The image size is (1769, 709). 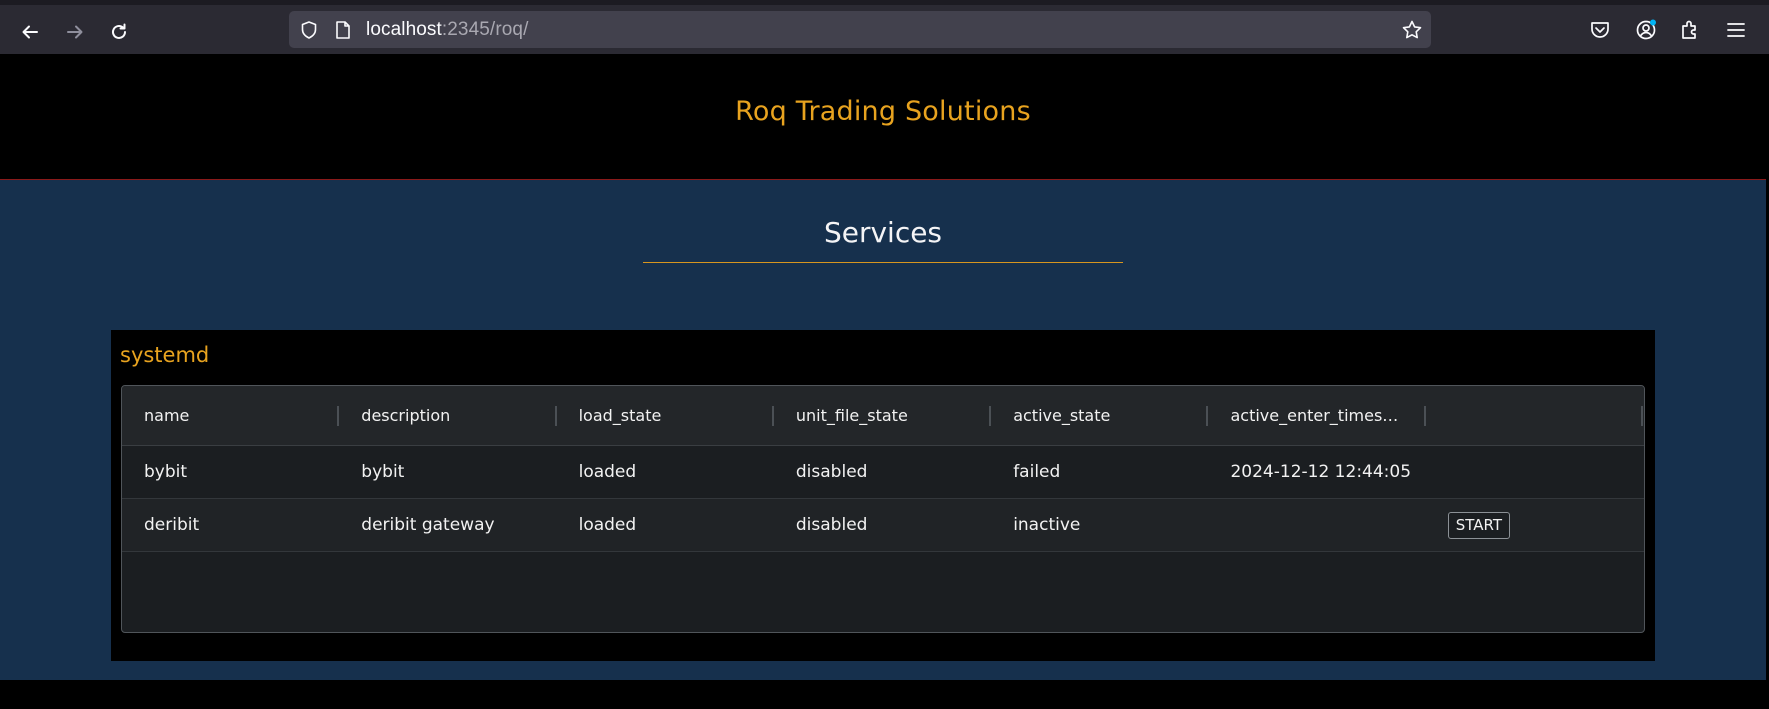 What do you see at coordinates (485, 29) in the screenshot?
I see `url-path: :2345/roq/` at bounding box center [485, 29].